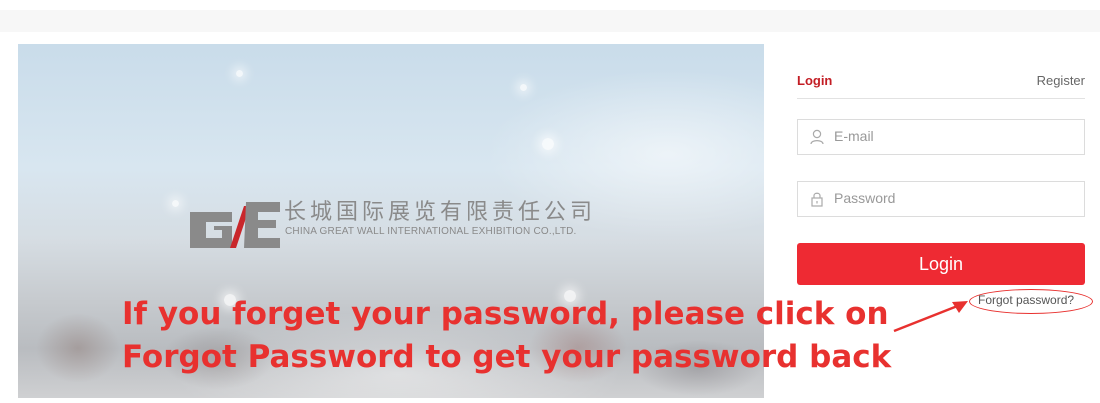 The image size is (1100, 403). What do you see at coordinates (1026, 300) in the screenshot?
I see `forgot-password-link: Forgot password?` at bounding box center [1026, 300].